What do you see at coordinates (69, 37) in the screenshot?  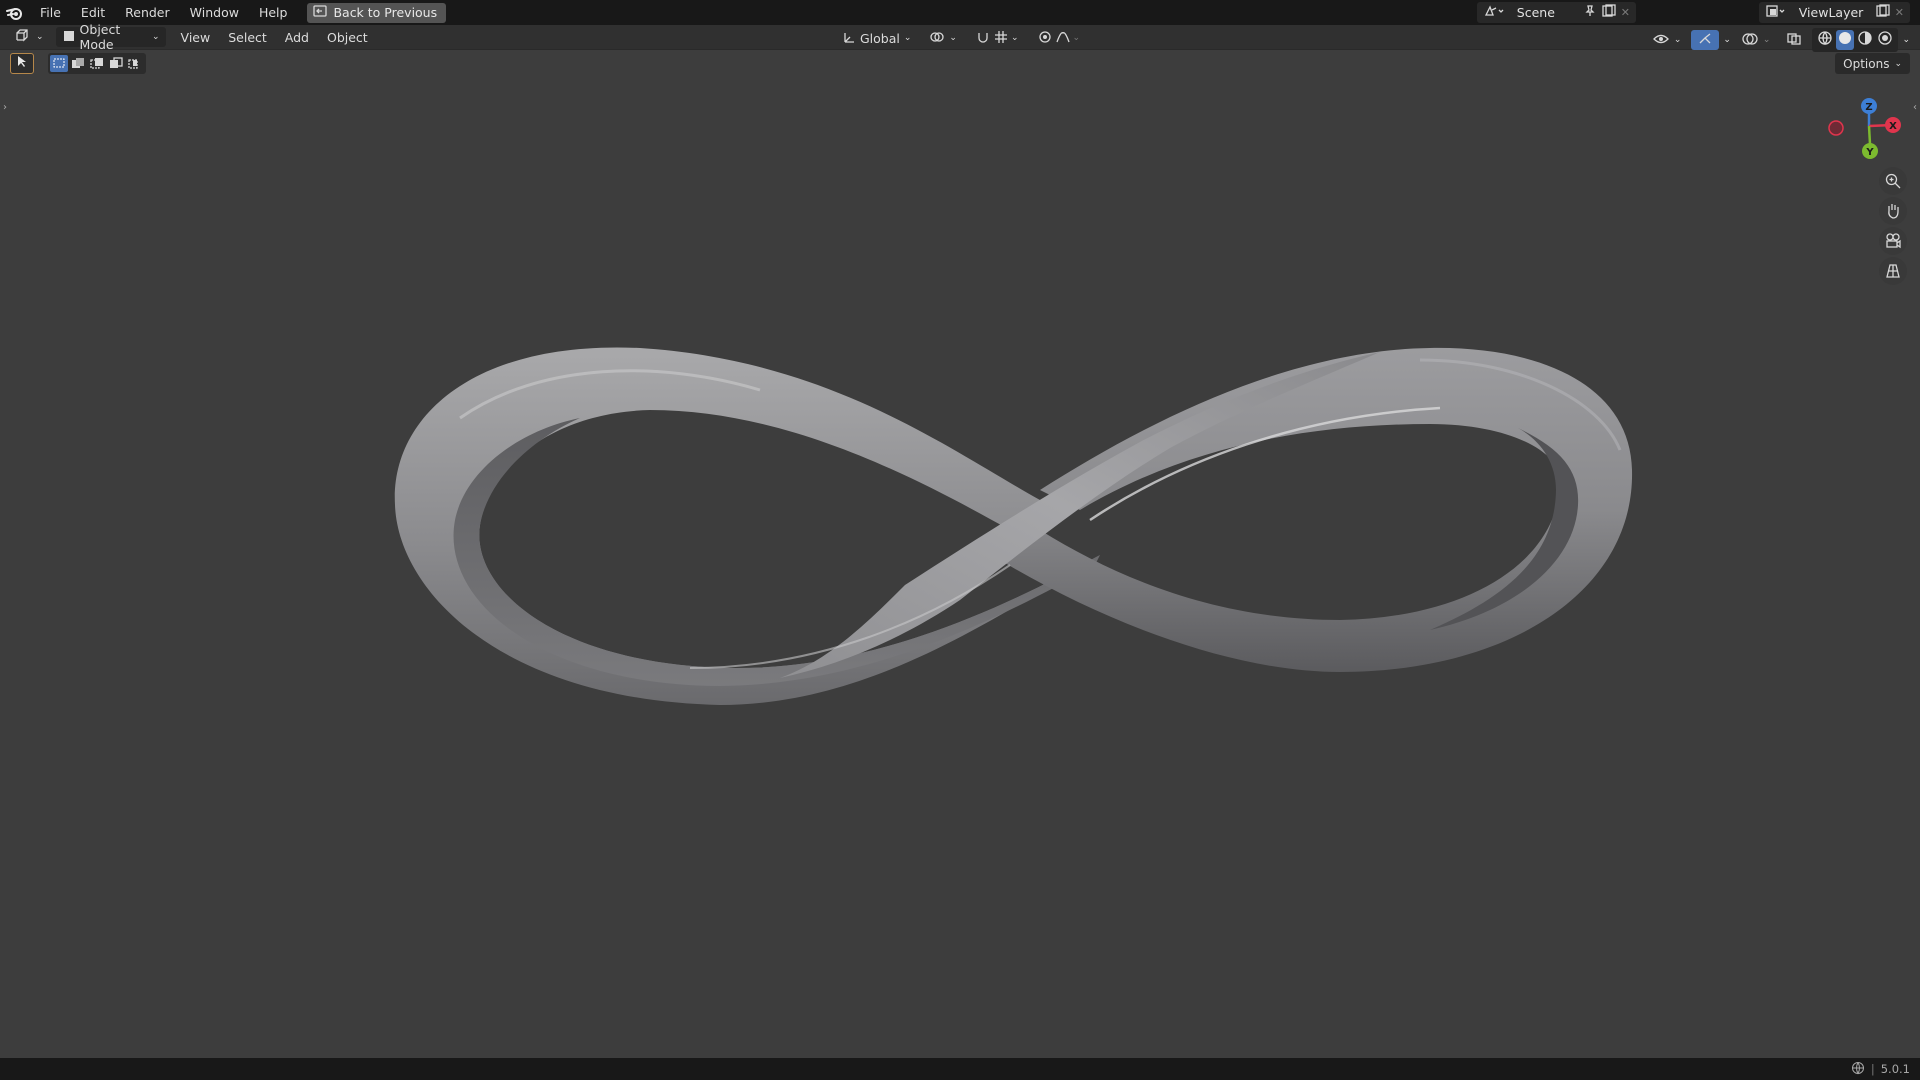 I see `object-mode-icon` at bounding box center [69, 37].